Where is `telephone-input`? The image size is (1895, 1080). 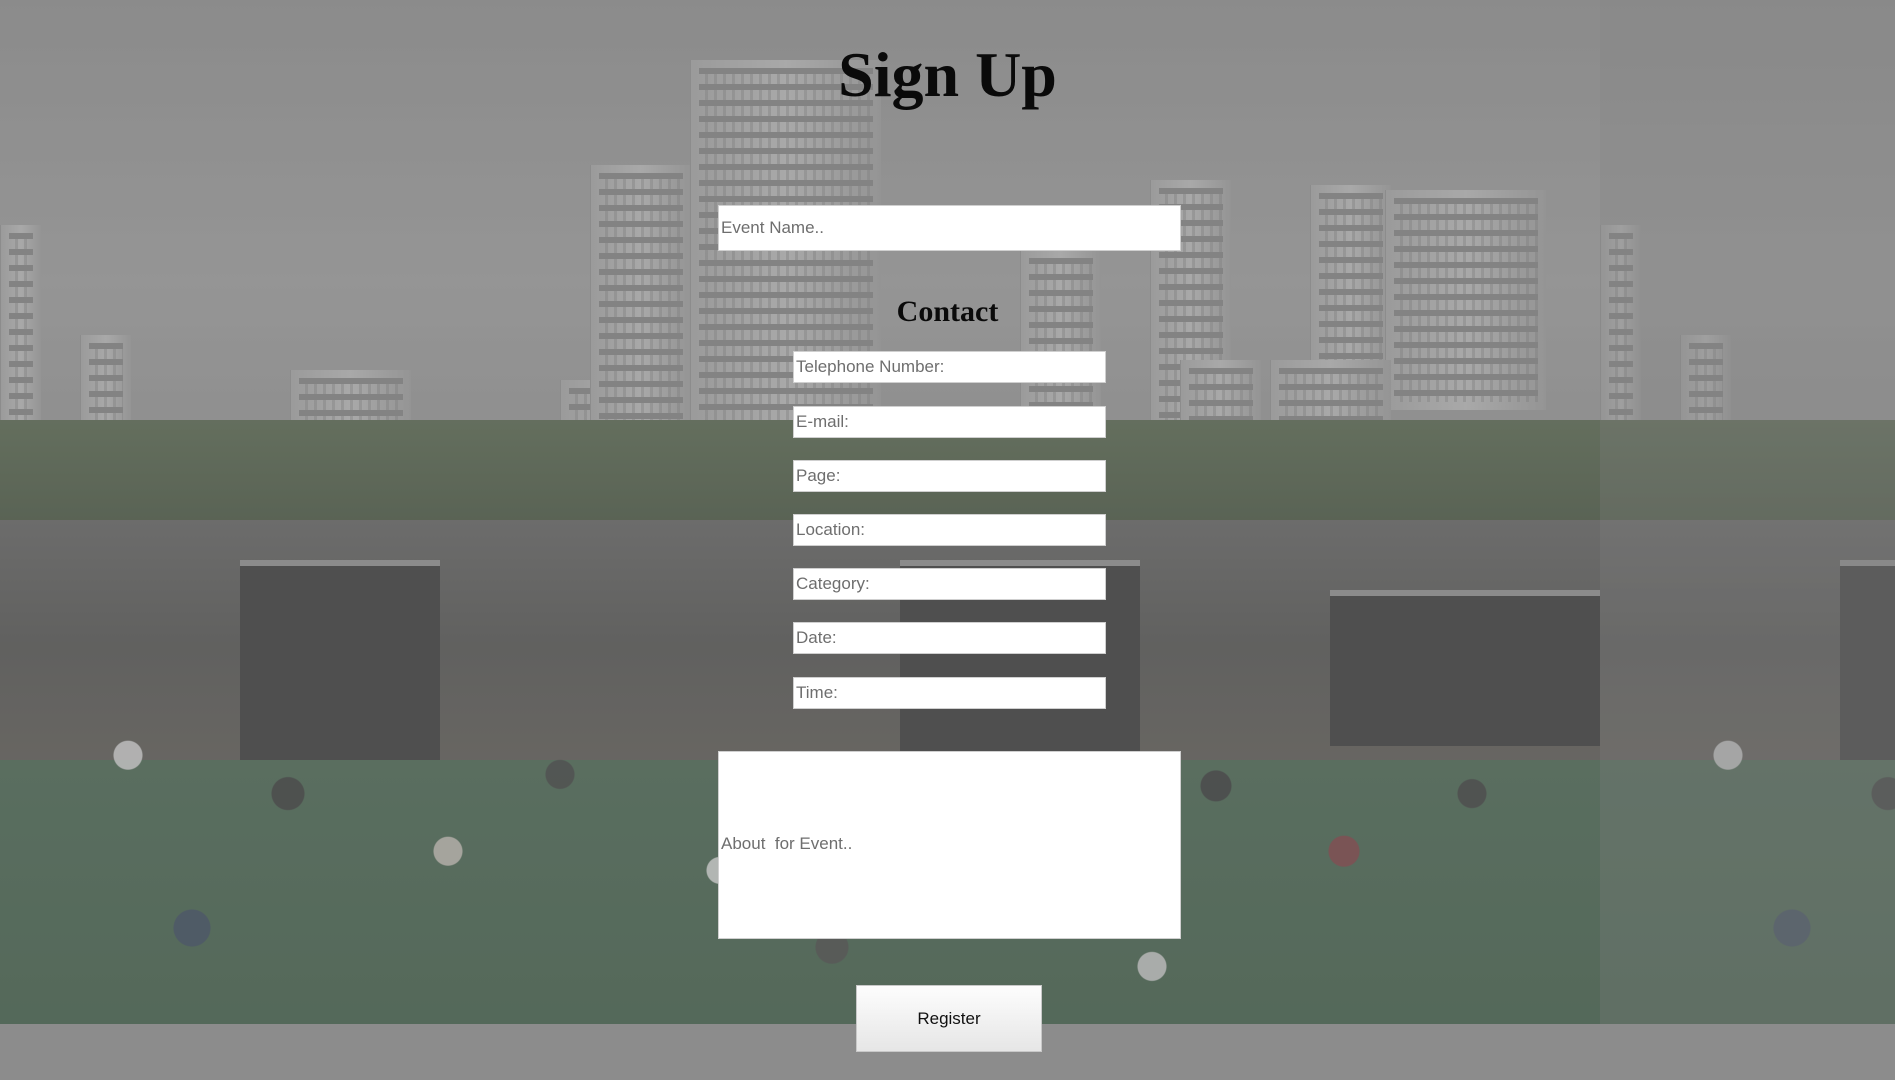 telephone-input is located at coordinates (949, 367).